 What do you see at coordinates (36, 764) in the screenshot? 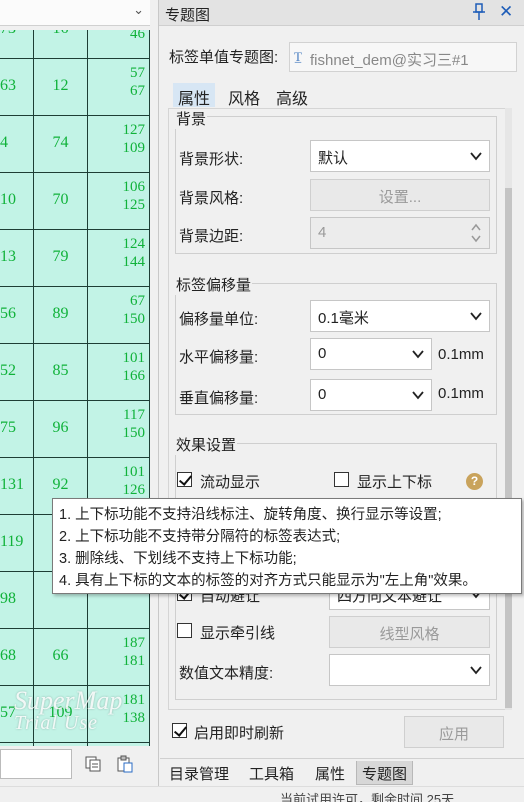
I see `map-scale-input` at bounding box center [36, 764].